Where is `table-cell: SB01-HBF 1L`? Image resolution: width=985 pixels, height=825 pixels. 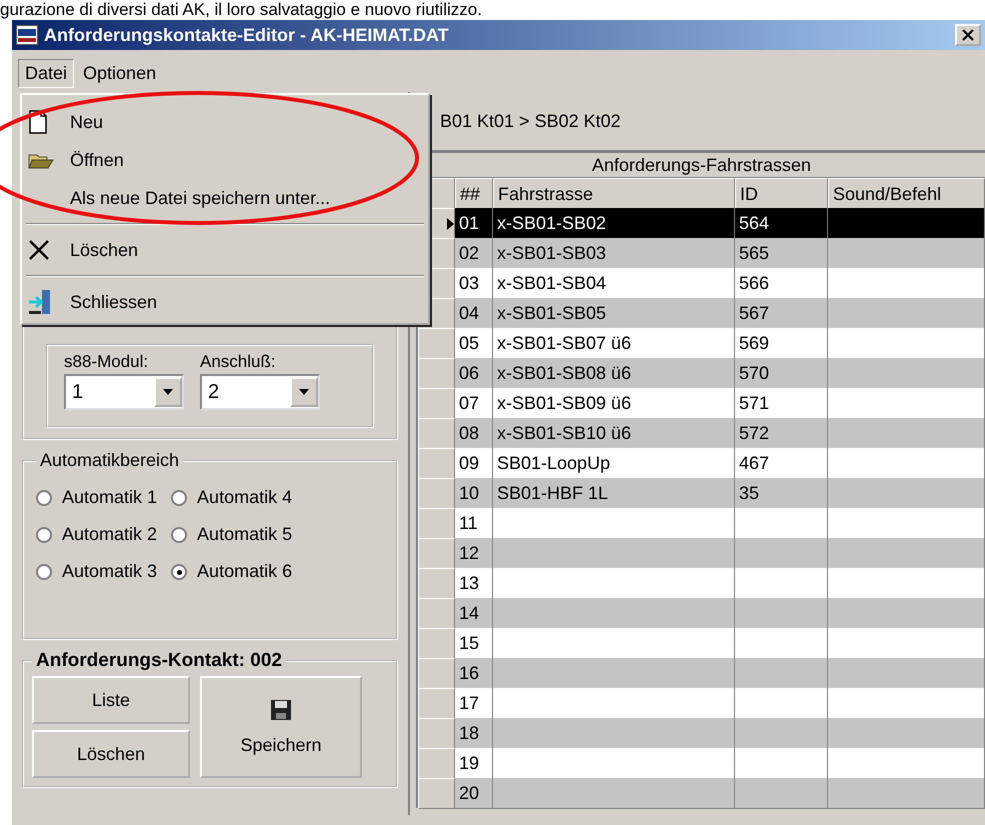 table-cell: SB01-HBF 1L is located at coordinates (614, 493).